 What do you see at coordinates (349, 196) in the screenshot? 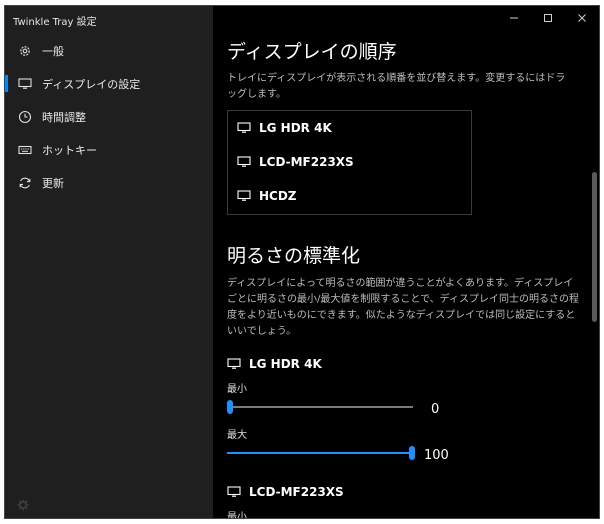
I see `display-order-item: HCDZ` at bounding box center [349, 196].